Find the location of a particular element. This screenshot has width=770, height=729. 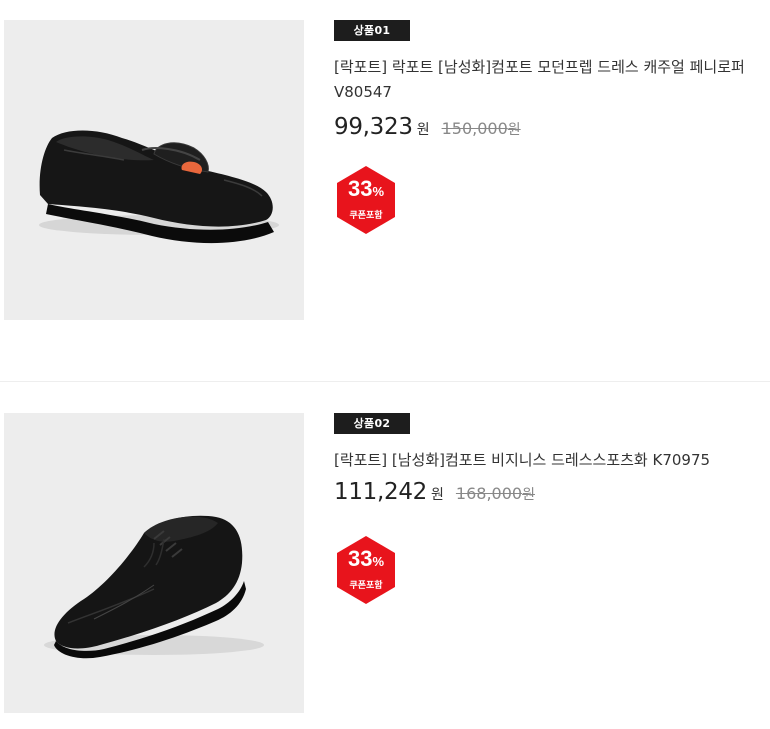

sale-price: 111,242 is located at coordinates (381, 492).